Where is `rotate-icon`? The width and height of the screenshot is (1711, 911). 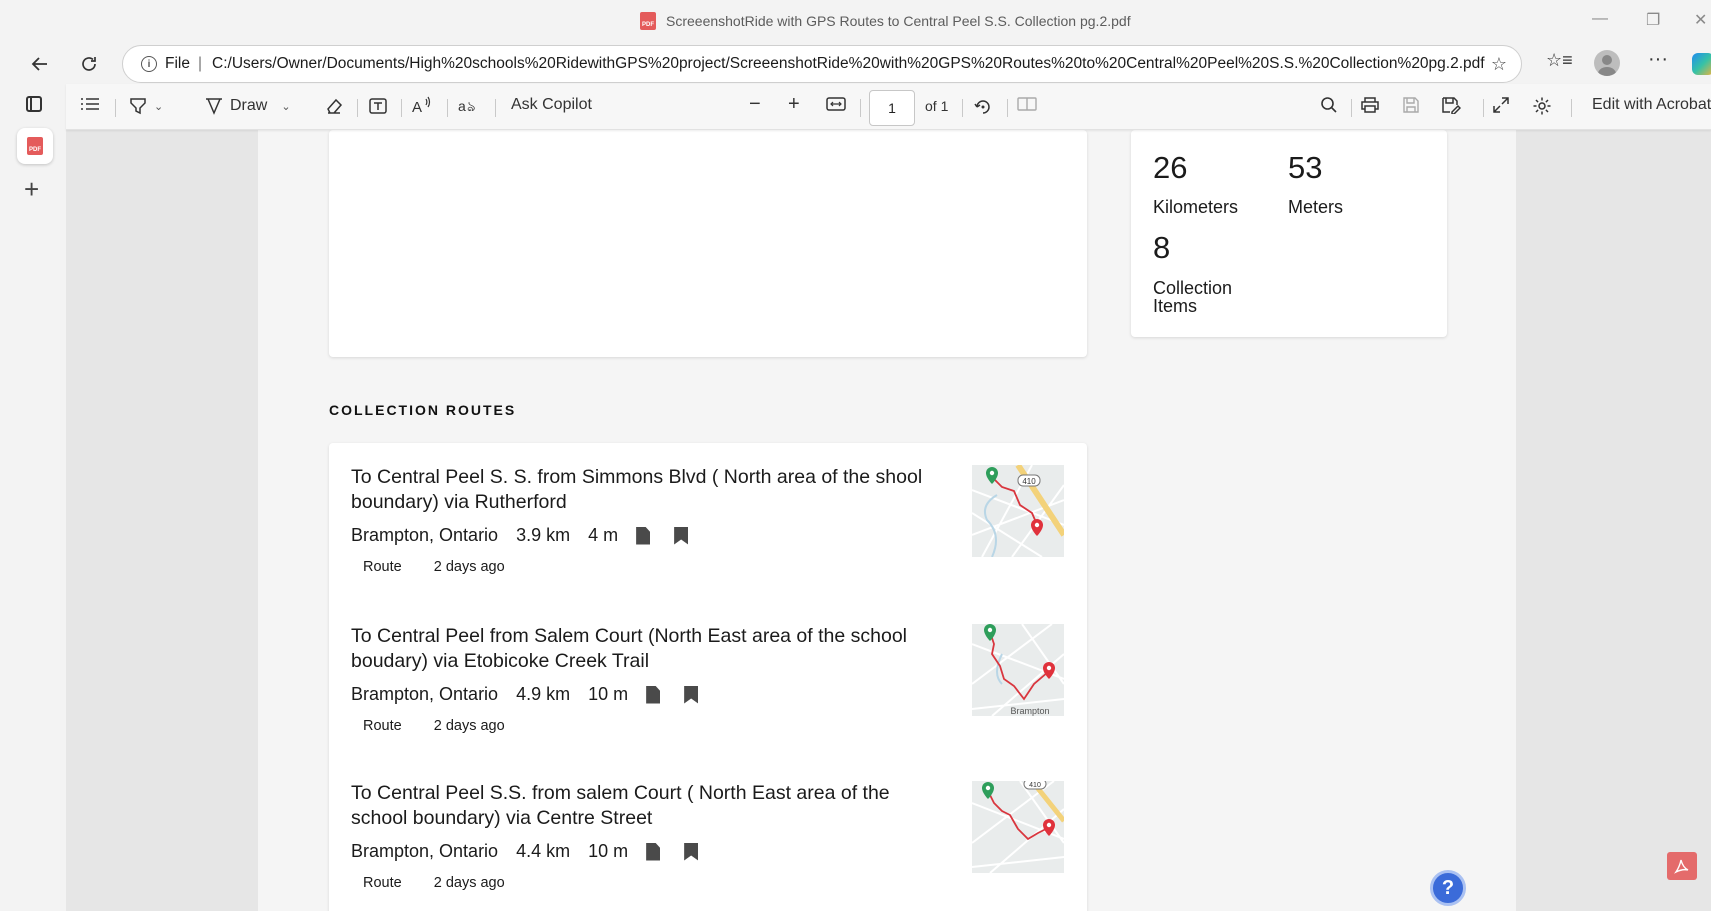 rotate-icon is located at coordinates (982, 107).